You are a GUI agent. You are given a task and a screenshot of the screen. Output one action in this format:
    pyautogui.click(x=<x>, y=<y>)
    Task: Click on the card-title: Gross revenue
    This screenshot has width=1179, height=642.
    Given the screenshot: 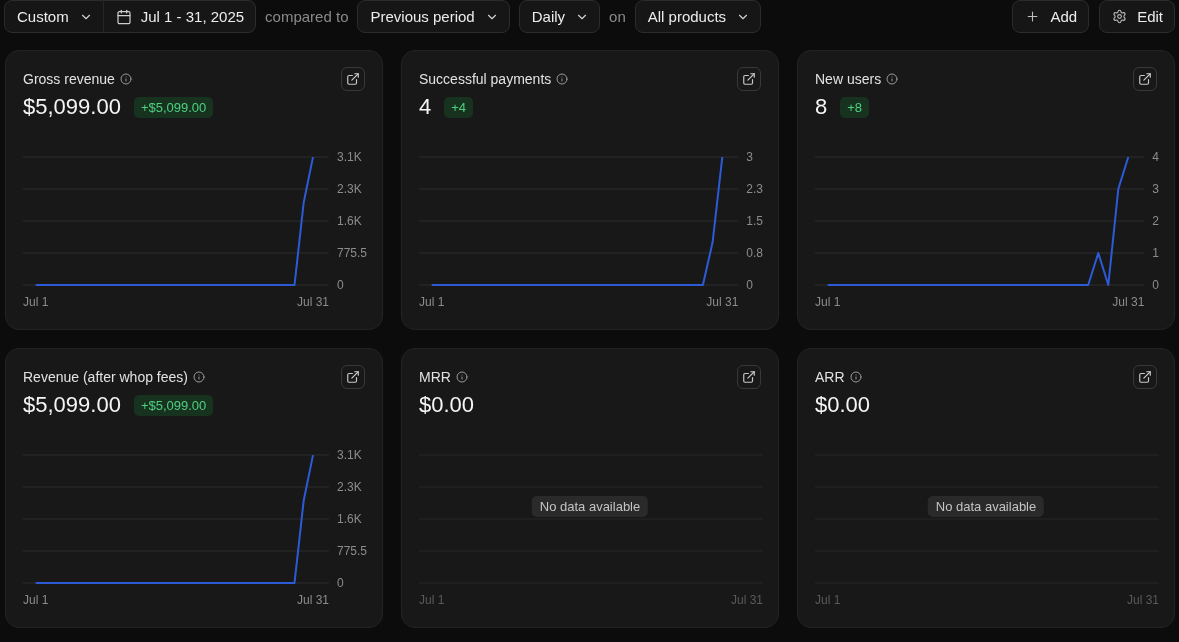 What is the action you would take?
    pyautogui.click(x=69, y=79)
    